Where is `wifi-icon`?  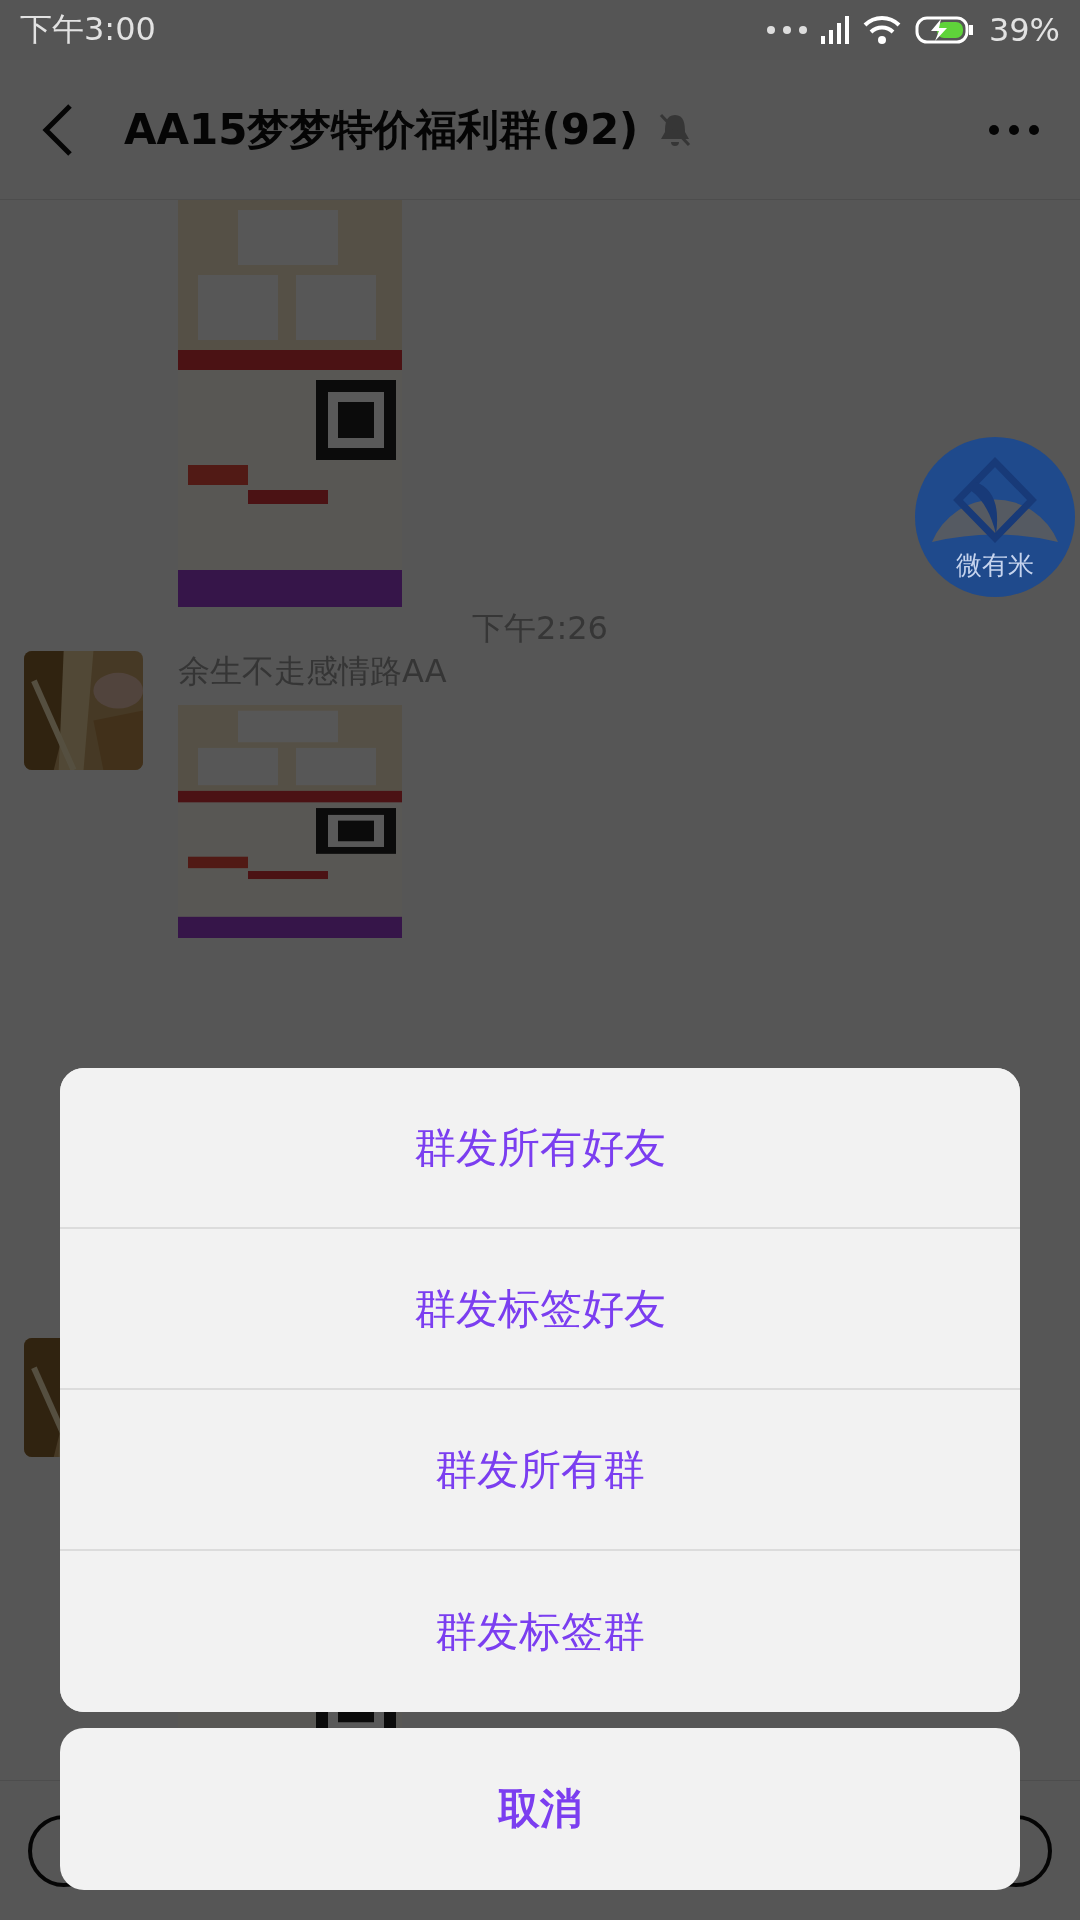
wifi-icon is located at coordinates (881, 30).